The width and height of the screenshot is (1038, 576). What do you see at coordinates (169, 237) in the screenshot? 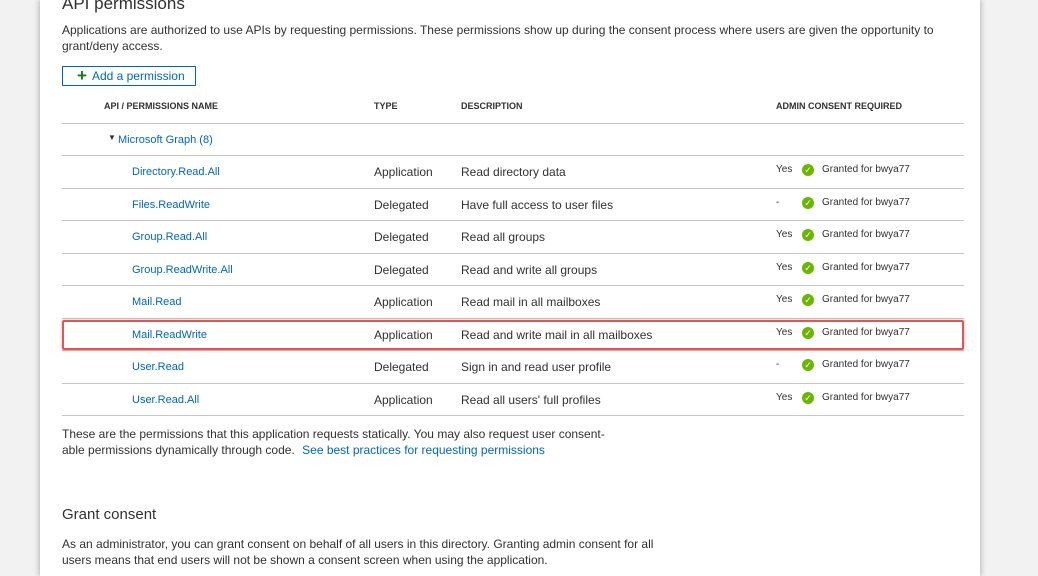
I see `permission-name: Group.Read.All` at bounding box center [169, 237].